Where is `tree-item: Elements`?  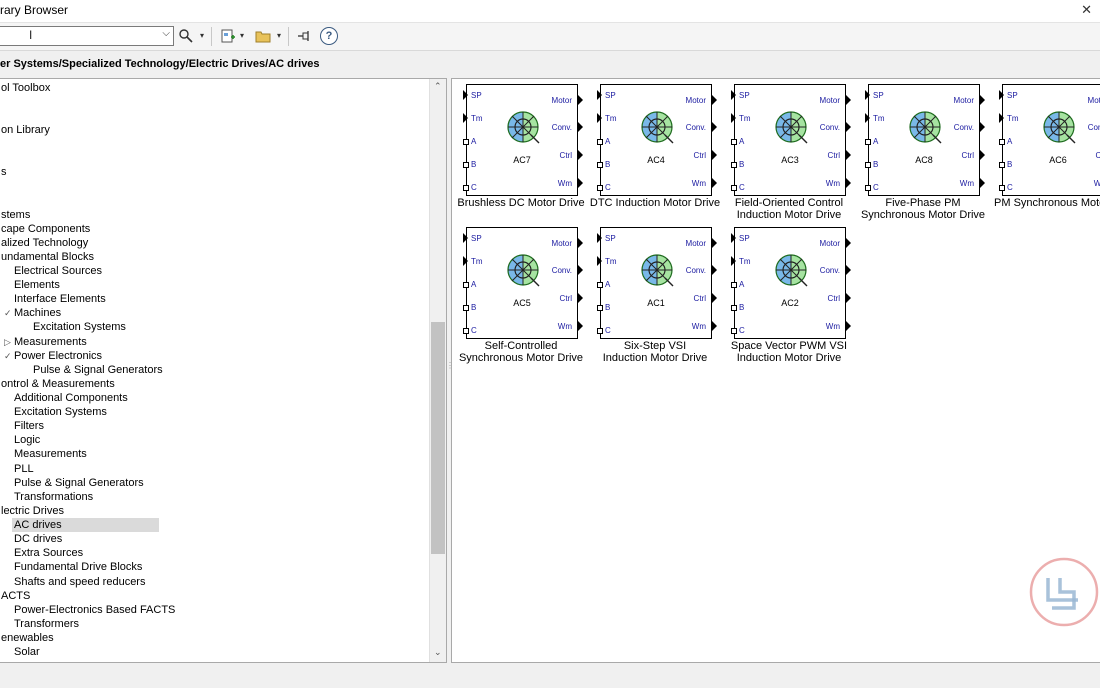 tree-item: Elements is located at coordinates (37, 285).